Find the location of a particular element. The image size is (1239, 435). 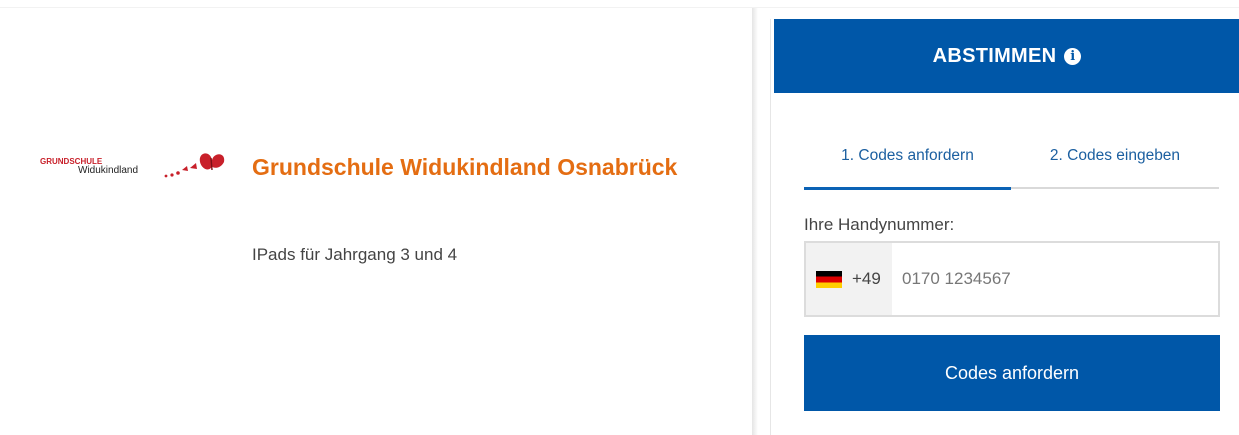

vote-steps-tabs: 1. Codes anfordern 2. Codes eingeben is located at coordinates (1011, 163).